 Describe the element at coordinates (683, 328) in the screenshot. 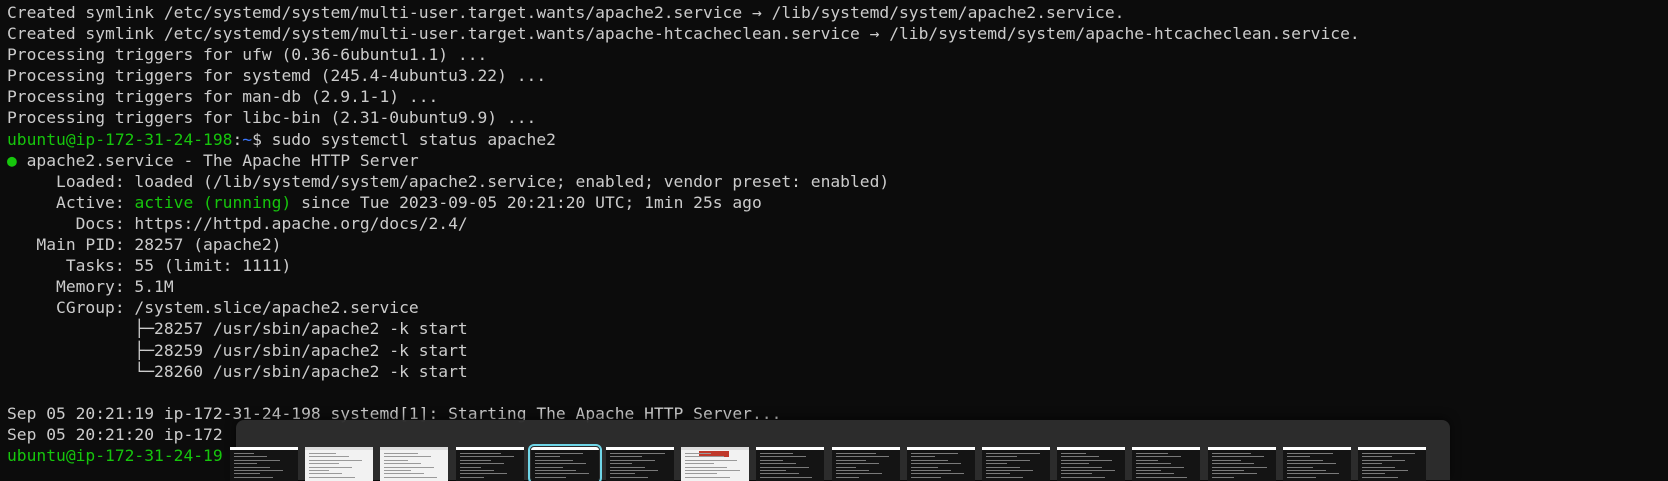

I see `terminal-line: ├─28257 /usr/sbin/apache2 -k start` at that location.